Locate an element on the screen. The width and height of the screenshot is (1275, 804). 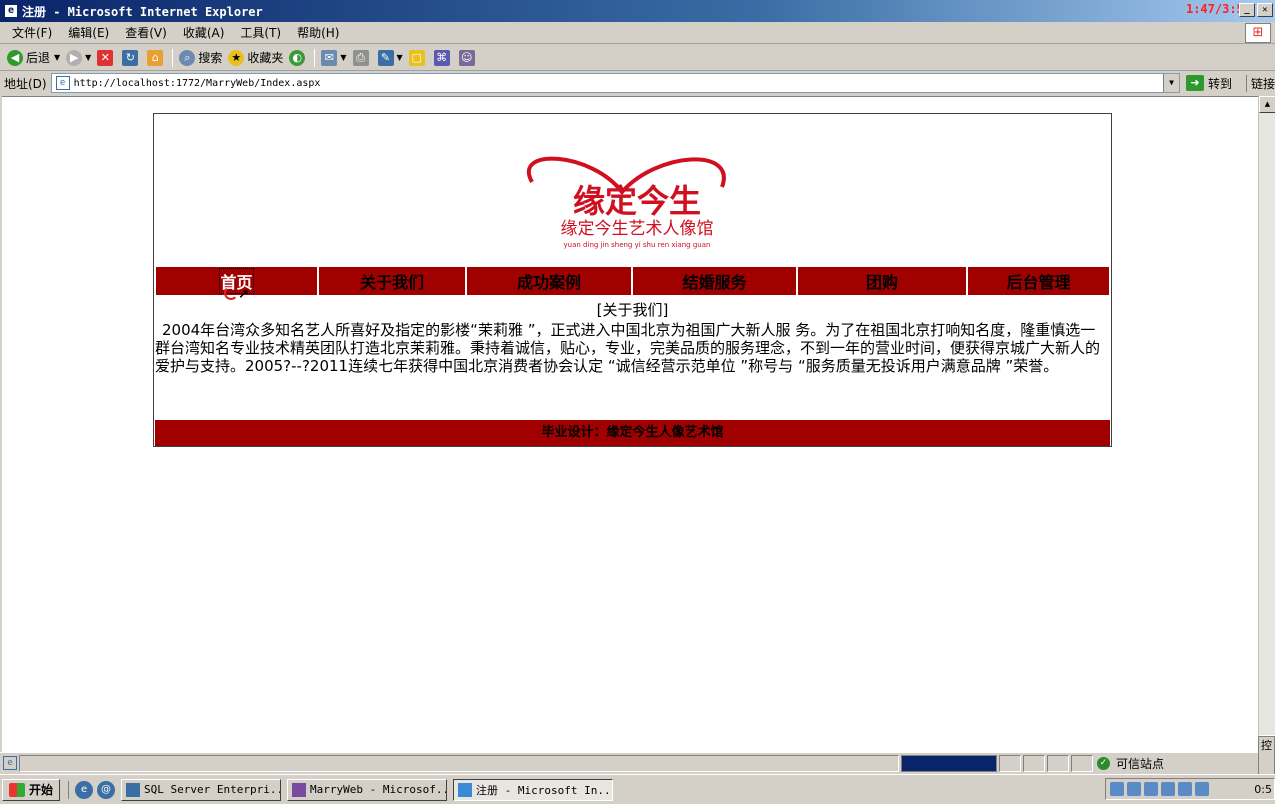
print-button: ⎙ is located at coordinates (362, 58).